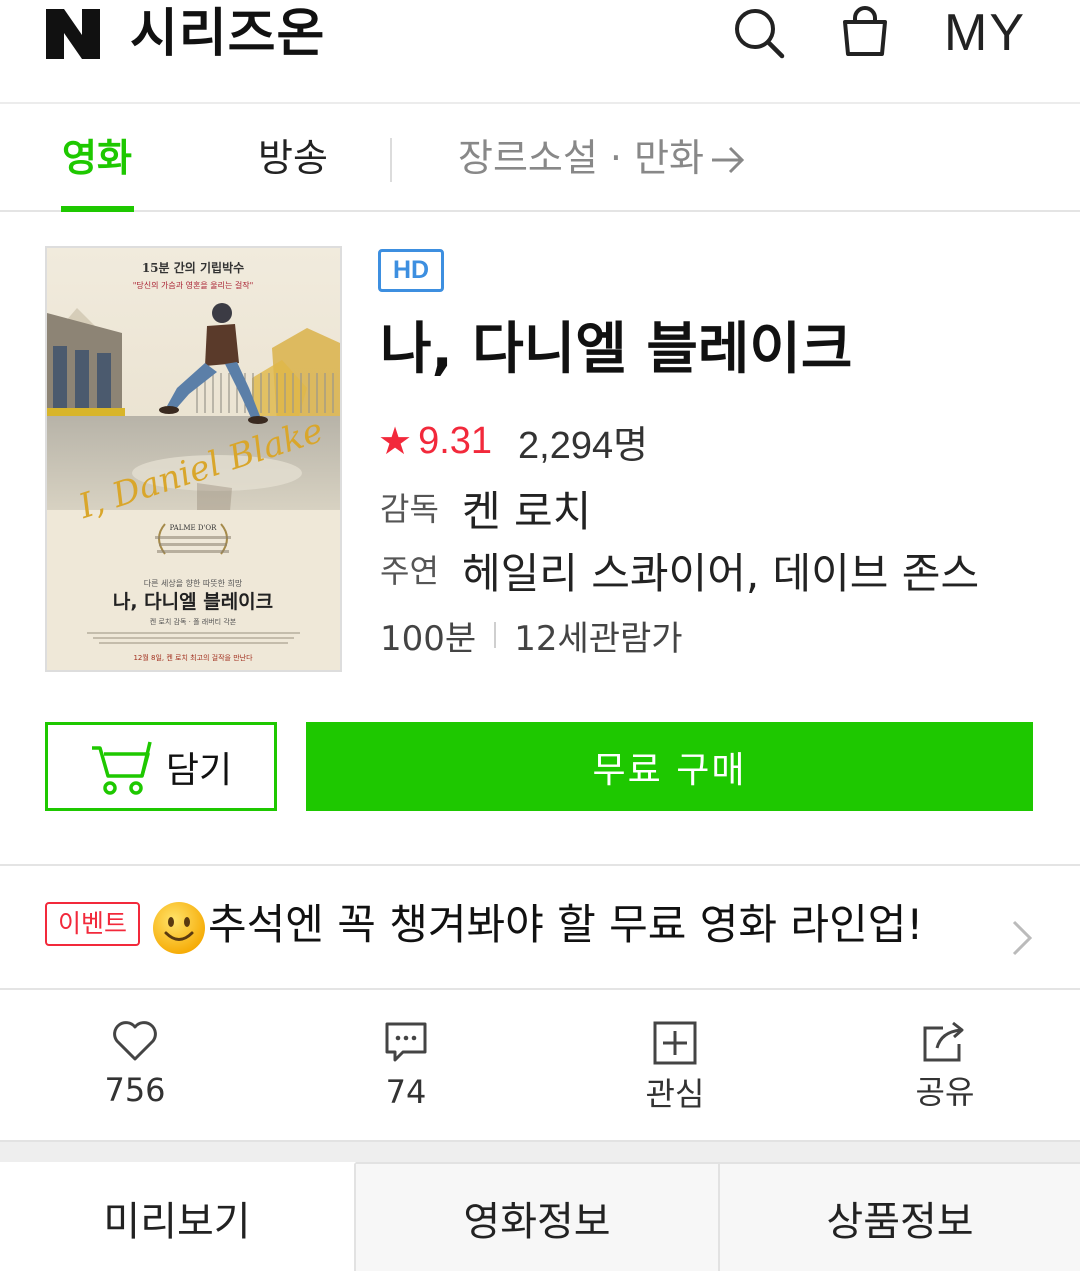 The image size is (1080, 1271). I want to click on interest-button: 관심, so click(675, 1070).